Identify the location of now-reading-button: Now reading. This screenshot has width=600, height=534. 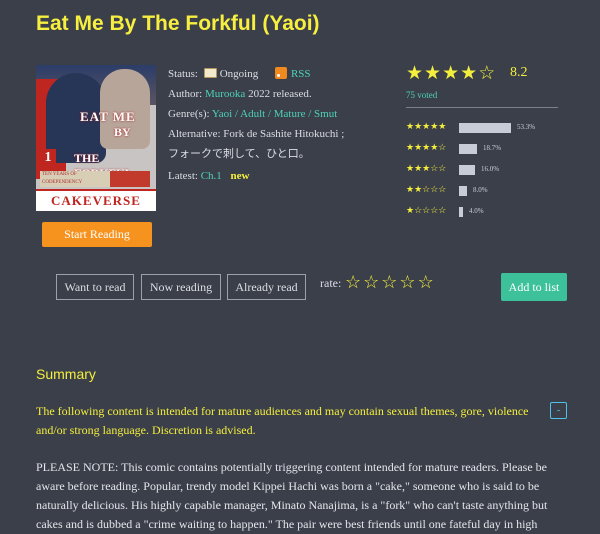
(181, 287).